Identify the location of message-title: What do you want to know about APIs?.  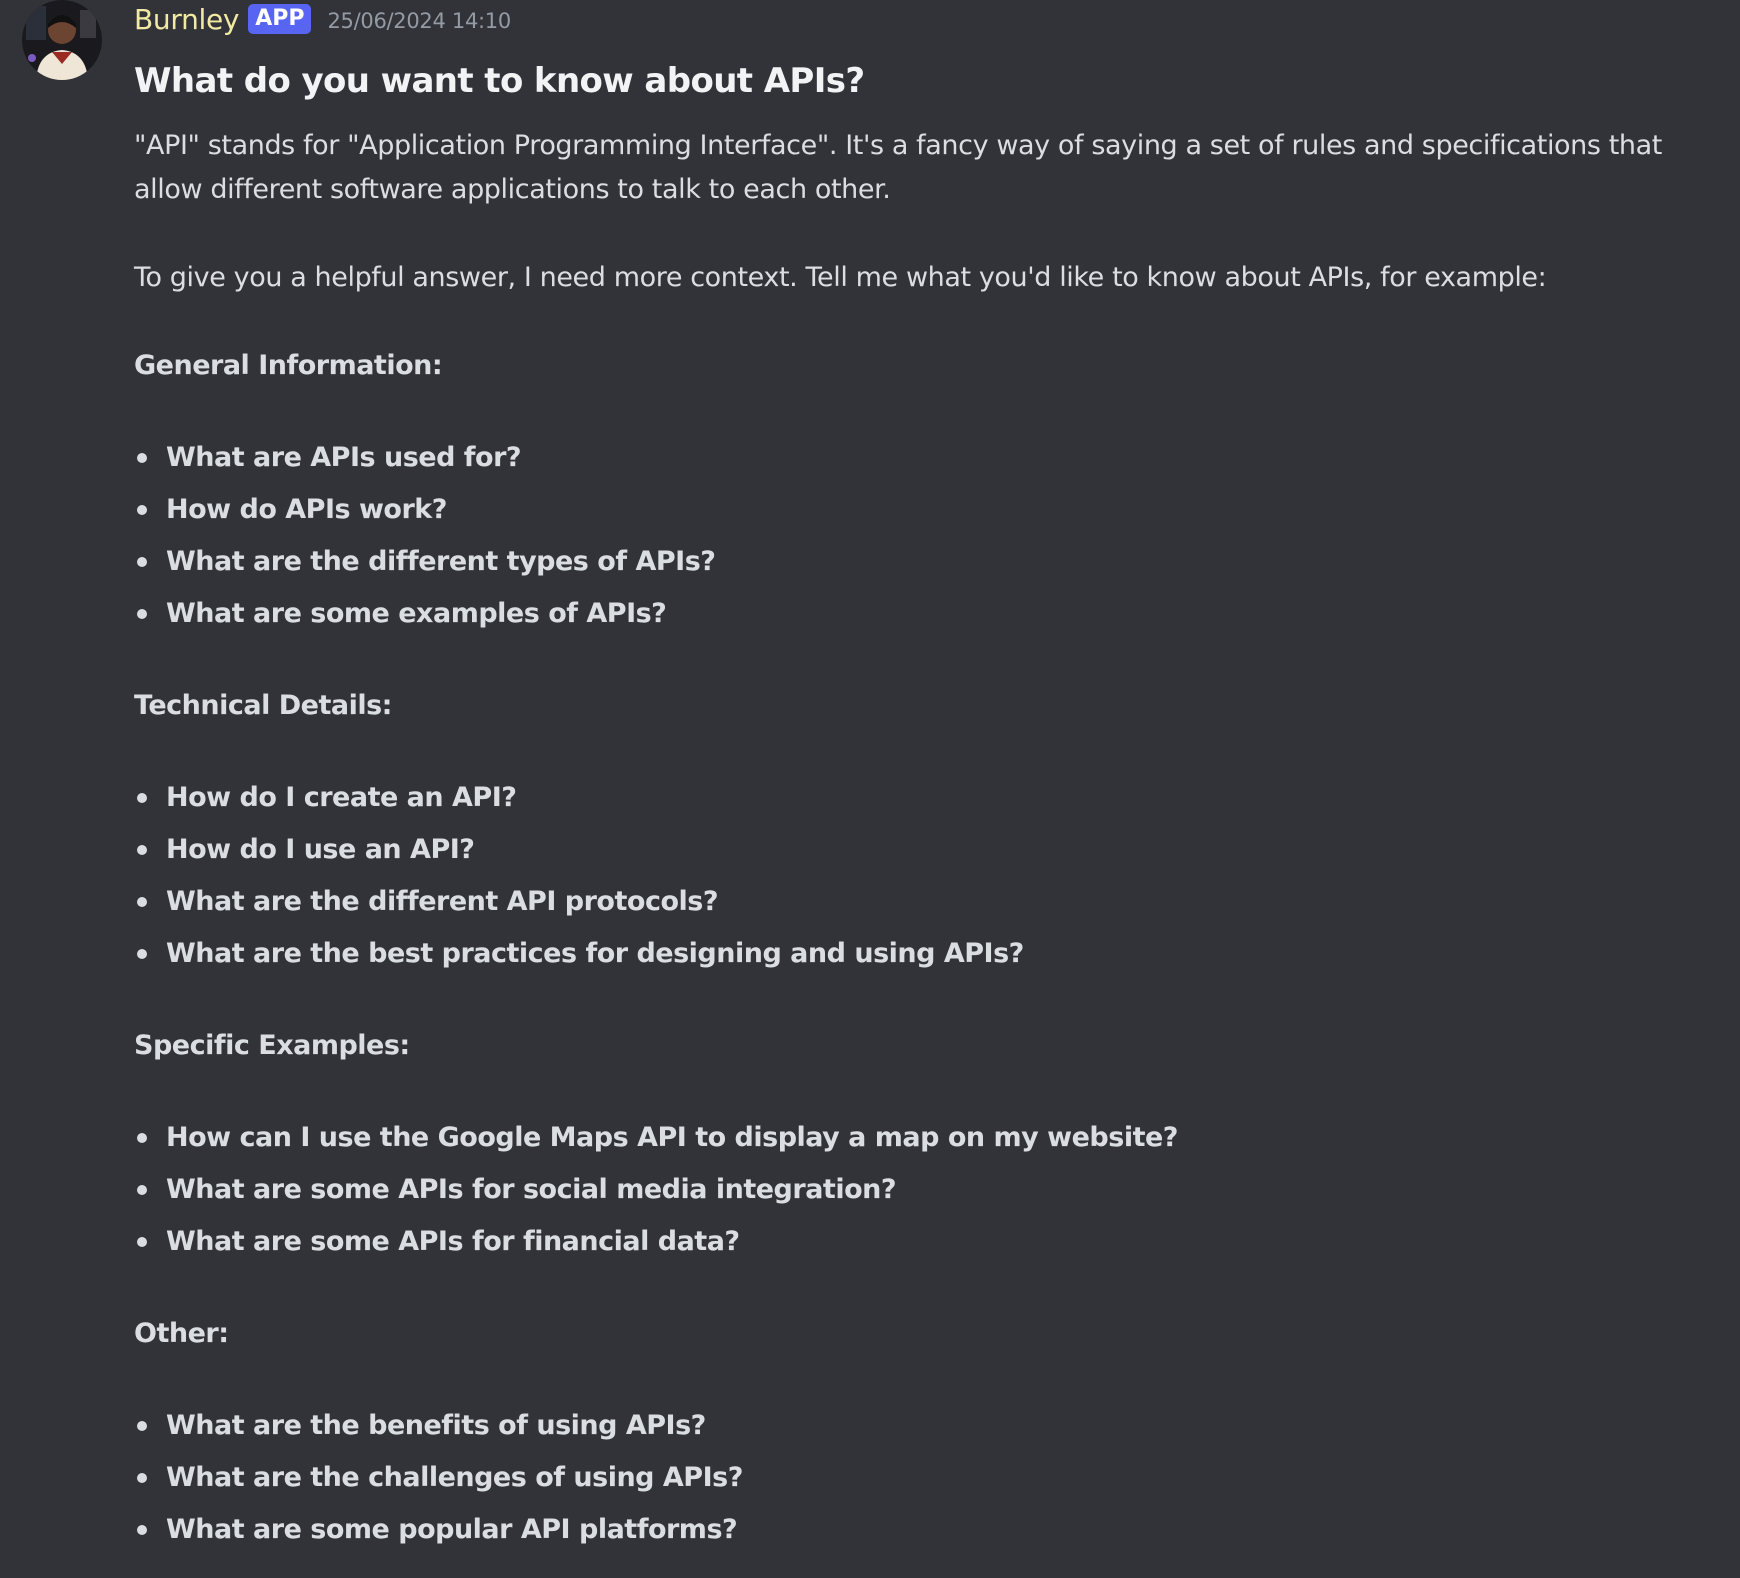
(499, 81).